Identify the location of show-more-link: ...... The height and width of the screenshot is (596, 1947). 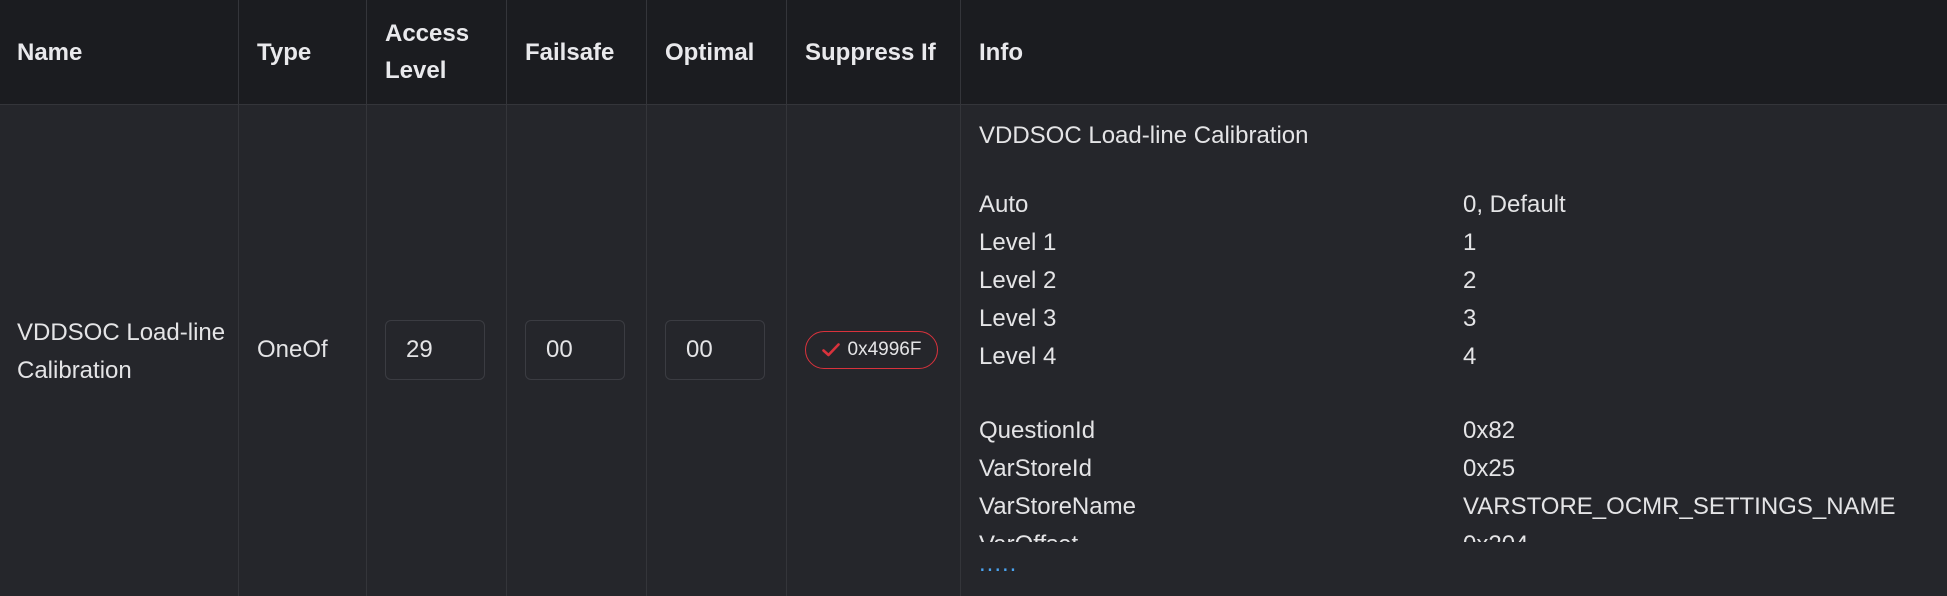
(998, 564).